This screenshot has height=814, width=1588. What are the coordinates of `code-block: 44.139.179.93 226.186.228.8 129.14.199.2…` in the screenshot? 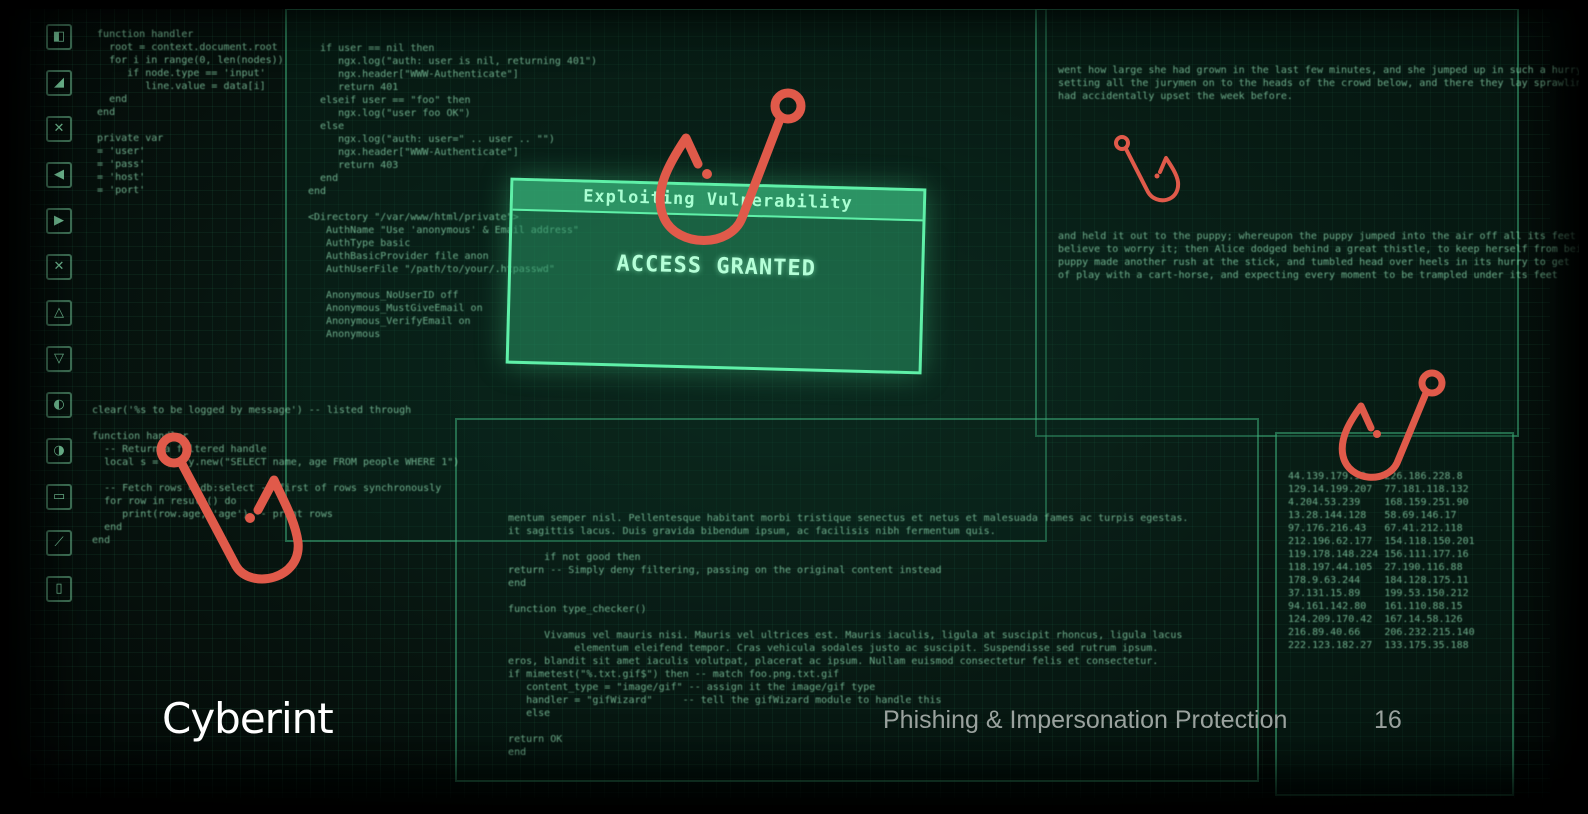 It's located at (1381, 561).